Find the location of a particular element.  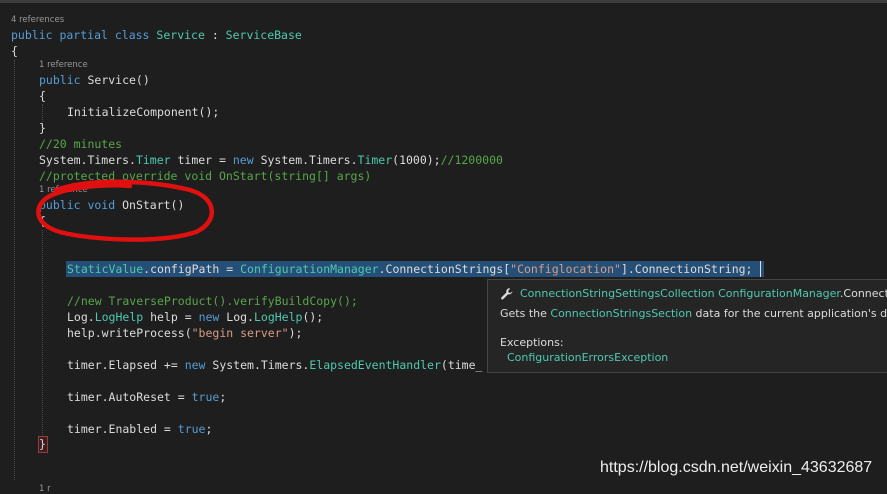

code-line-comment: //20 minutes is located at coordinates (80, 144).